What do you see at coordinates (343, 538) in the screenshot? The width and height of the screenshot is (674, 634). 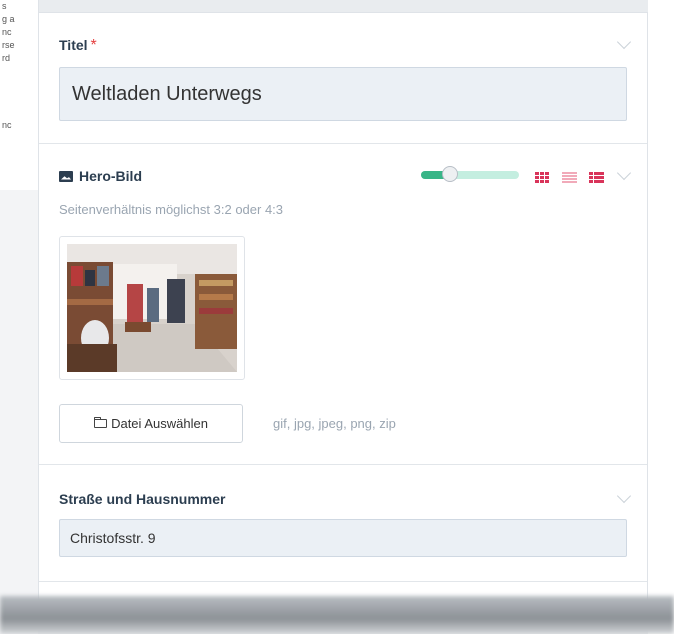 I see `street-input: Christofsstr. 9` at bounding box center [343, 538].